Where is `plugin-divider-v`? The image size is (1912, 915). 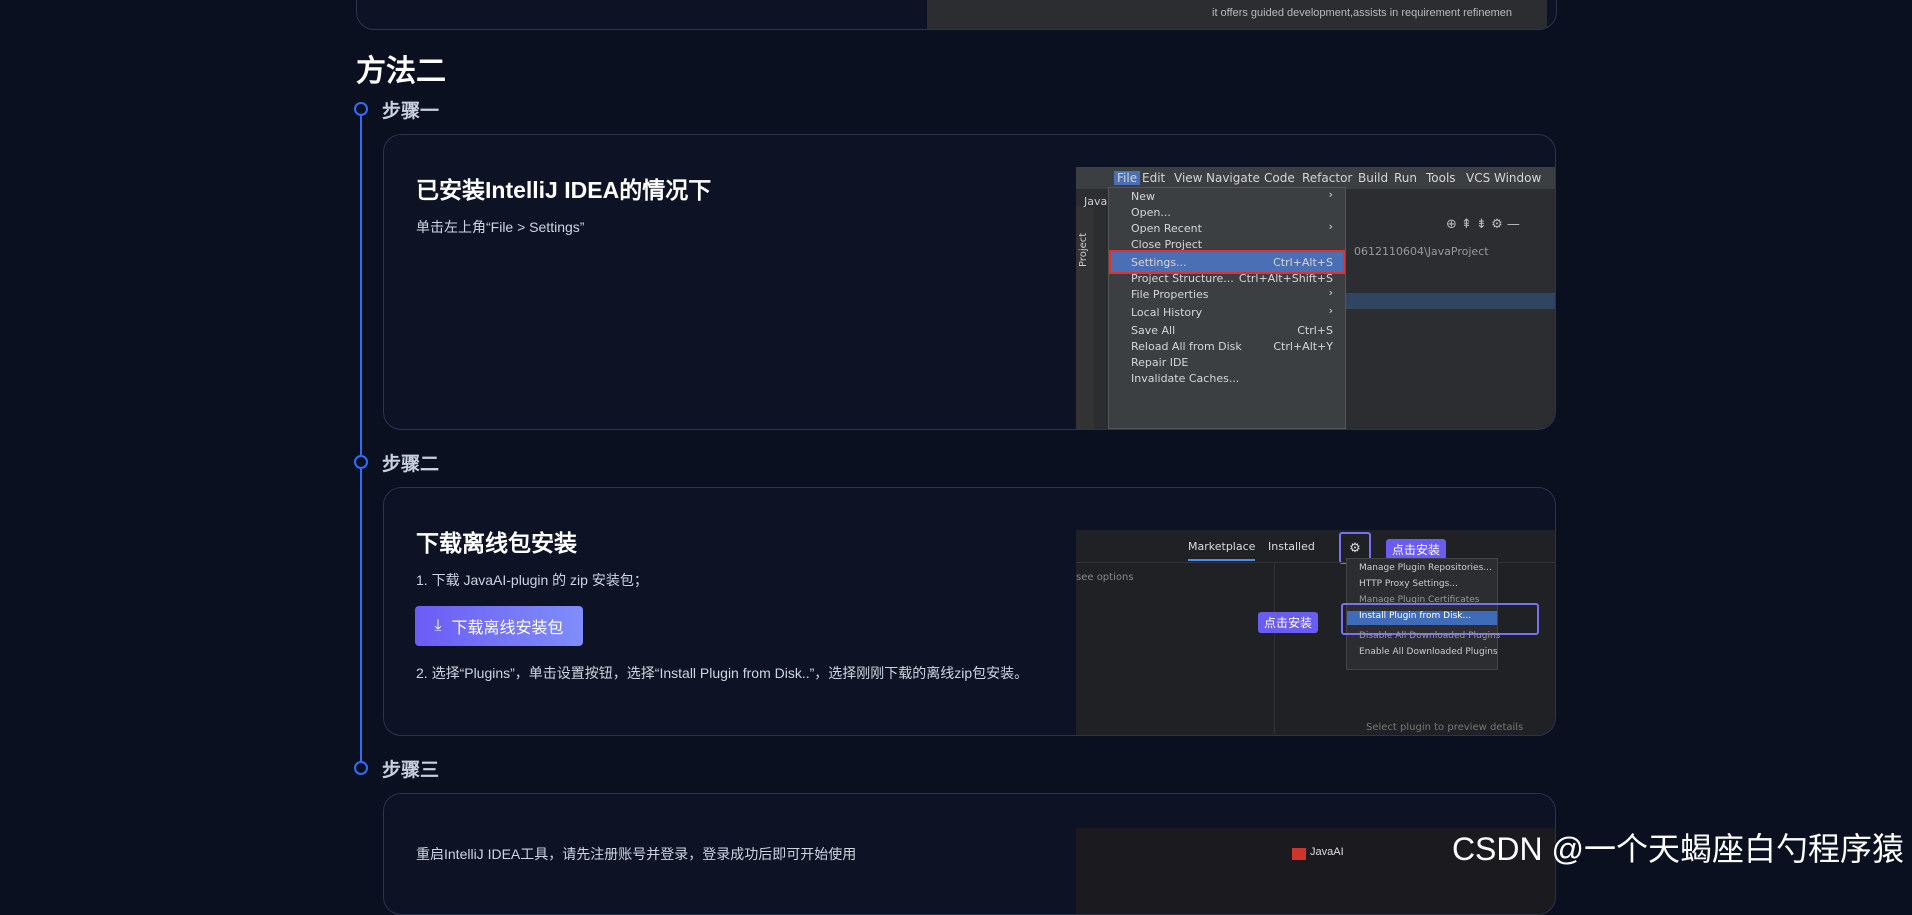 plugin-divider-v is located at coordinates (1274, 648).